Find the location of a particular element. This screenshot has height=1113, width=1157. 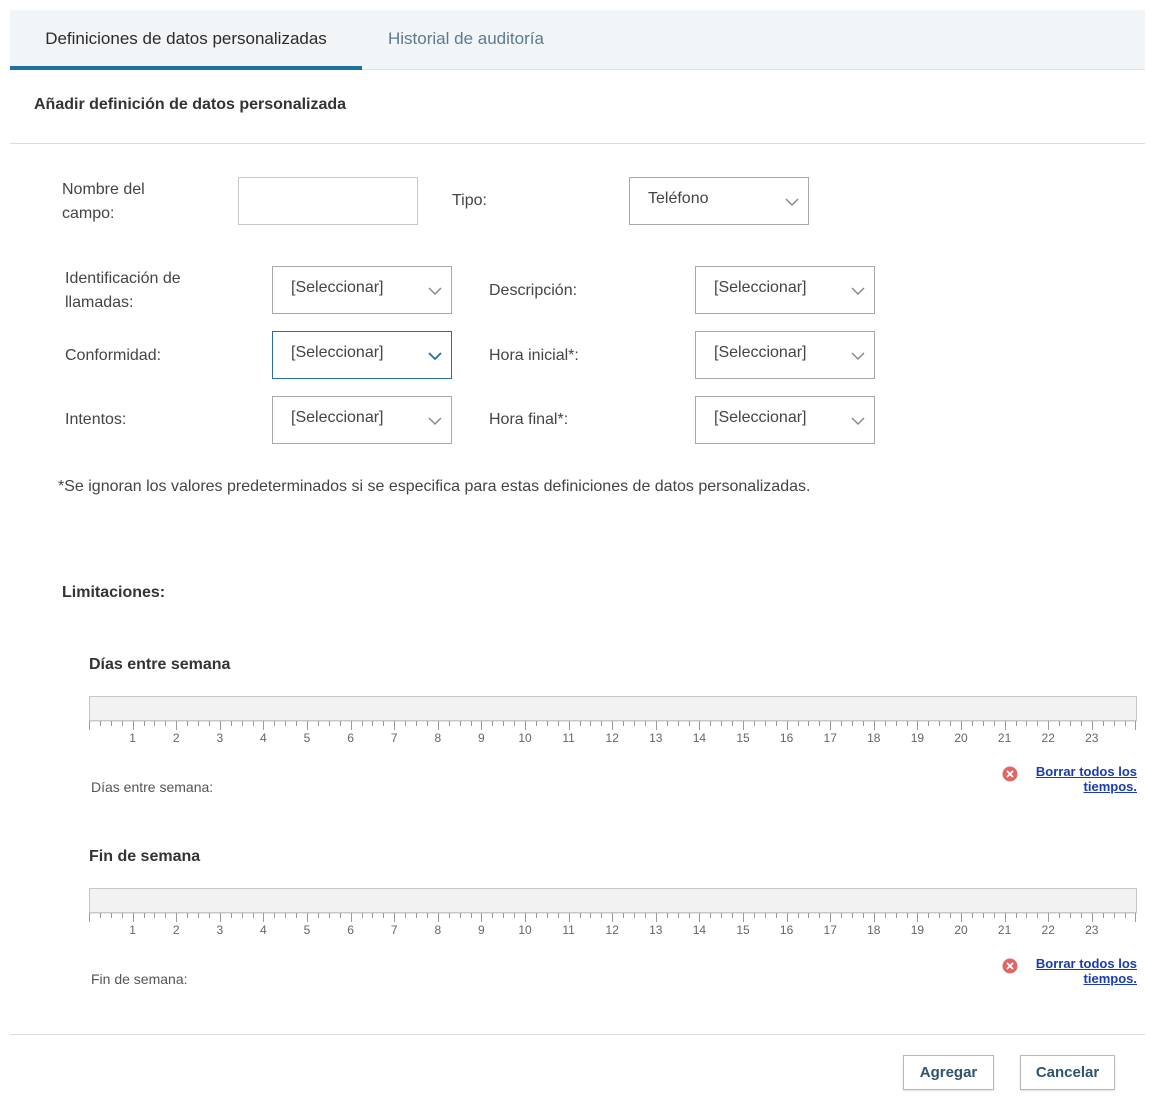

type-select-value: Teléfono is located at coordinates (678, 198).